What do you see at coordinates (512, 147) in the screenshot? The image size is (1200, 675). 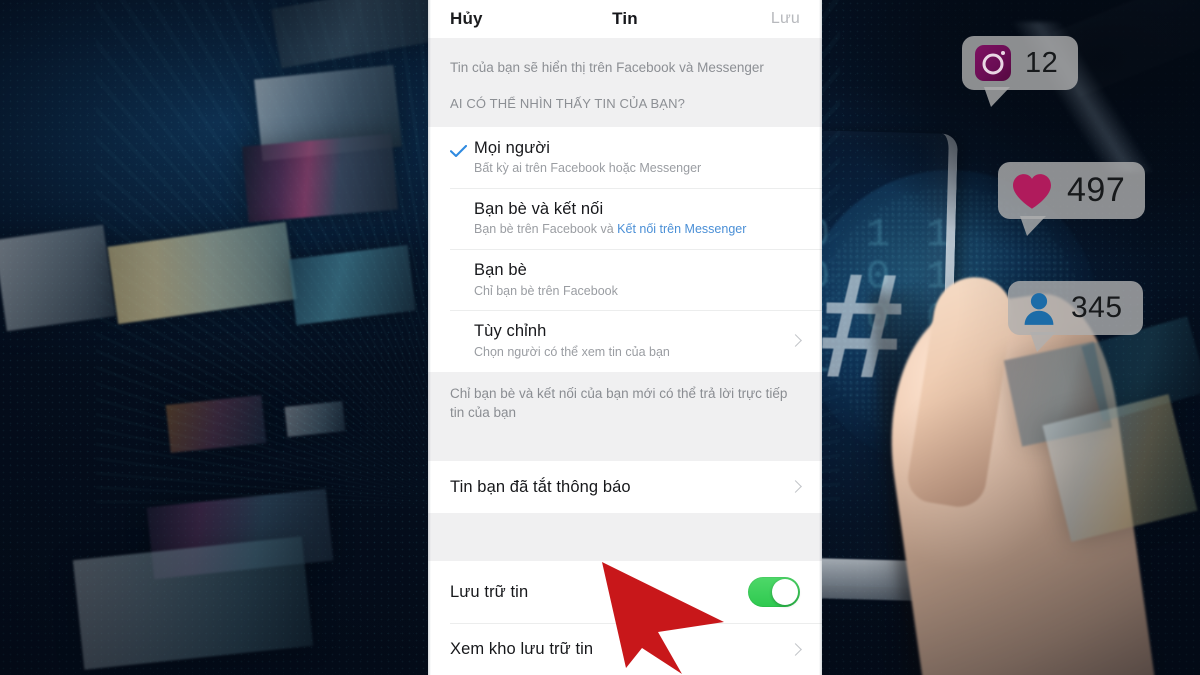 I see `option-title: Mọi người` at bounding box center [512, 147].